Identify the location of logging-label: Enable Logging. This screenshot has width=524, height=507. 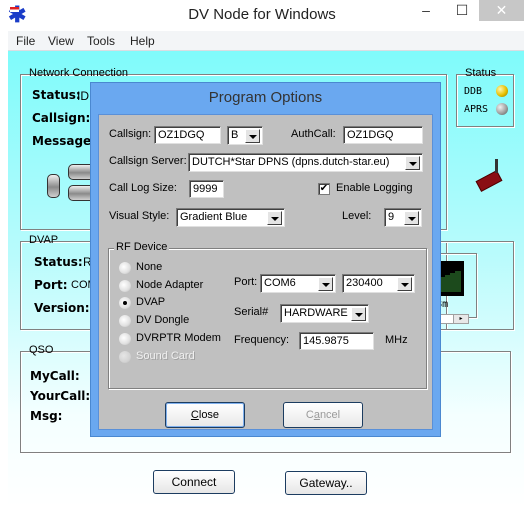
(374, 188).